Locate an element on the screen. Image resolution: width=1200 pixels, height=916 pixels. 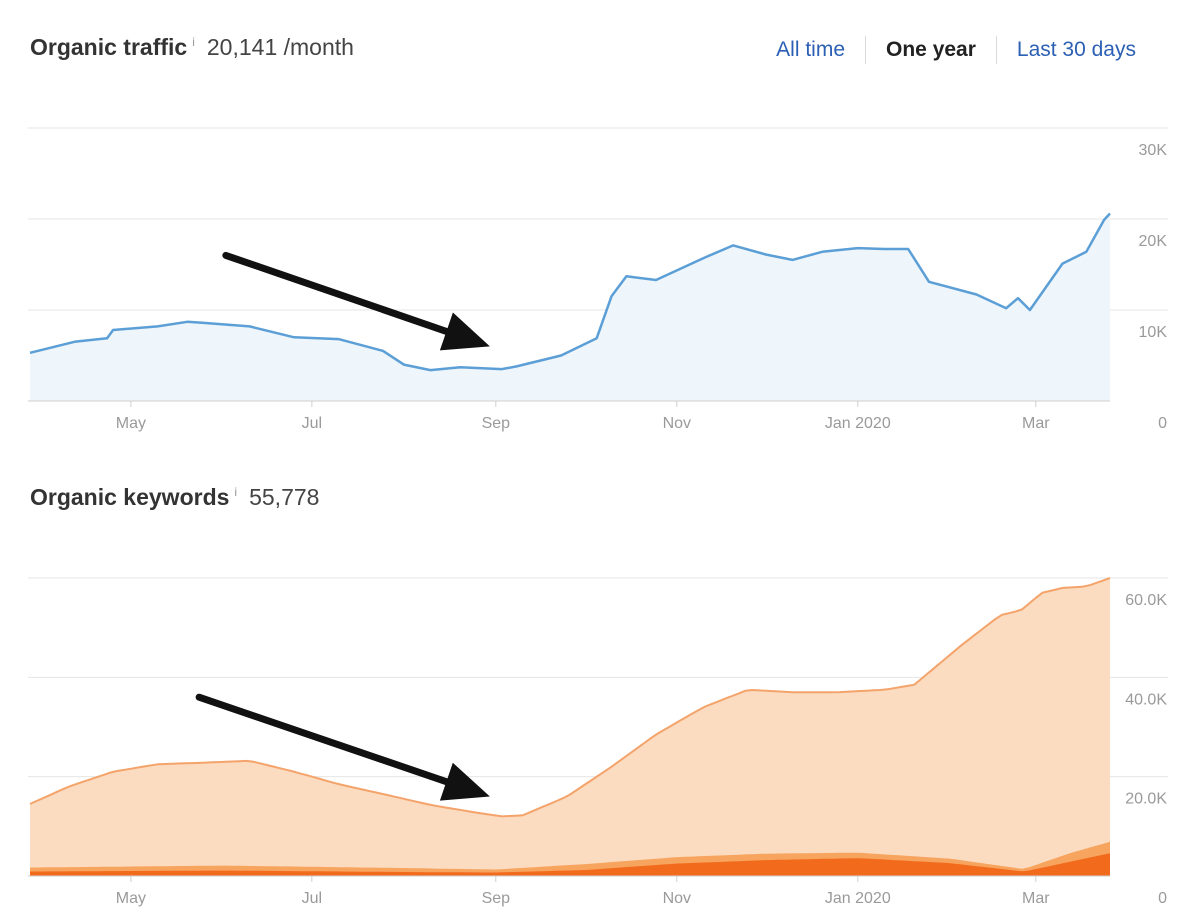
y-tick-label: 60.0K is located at coordinates (1146, 600).